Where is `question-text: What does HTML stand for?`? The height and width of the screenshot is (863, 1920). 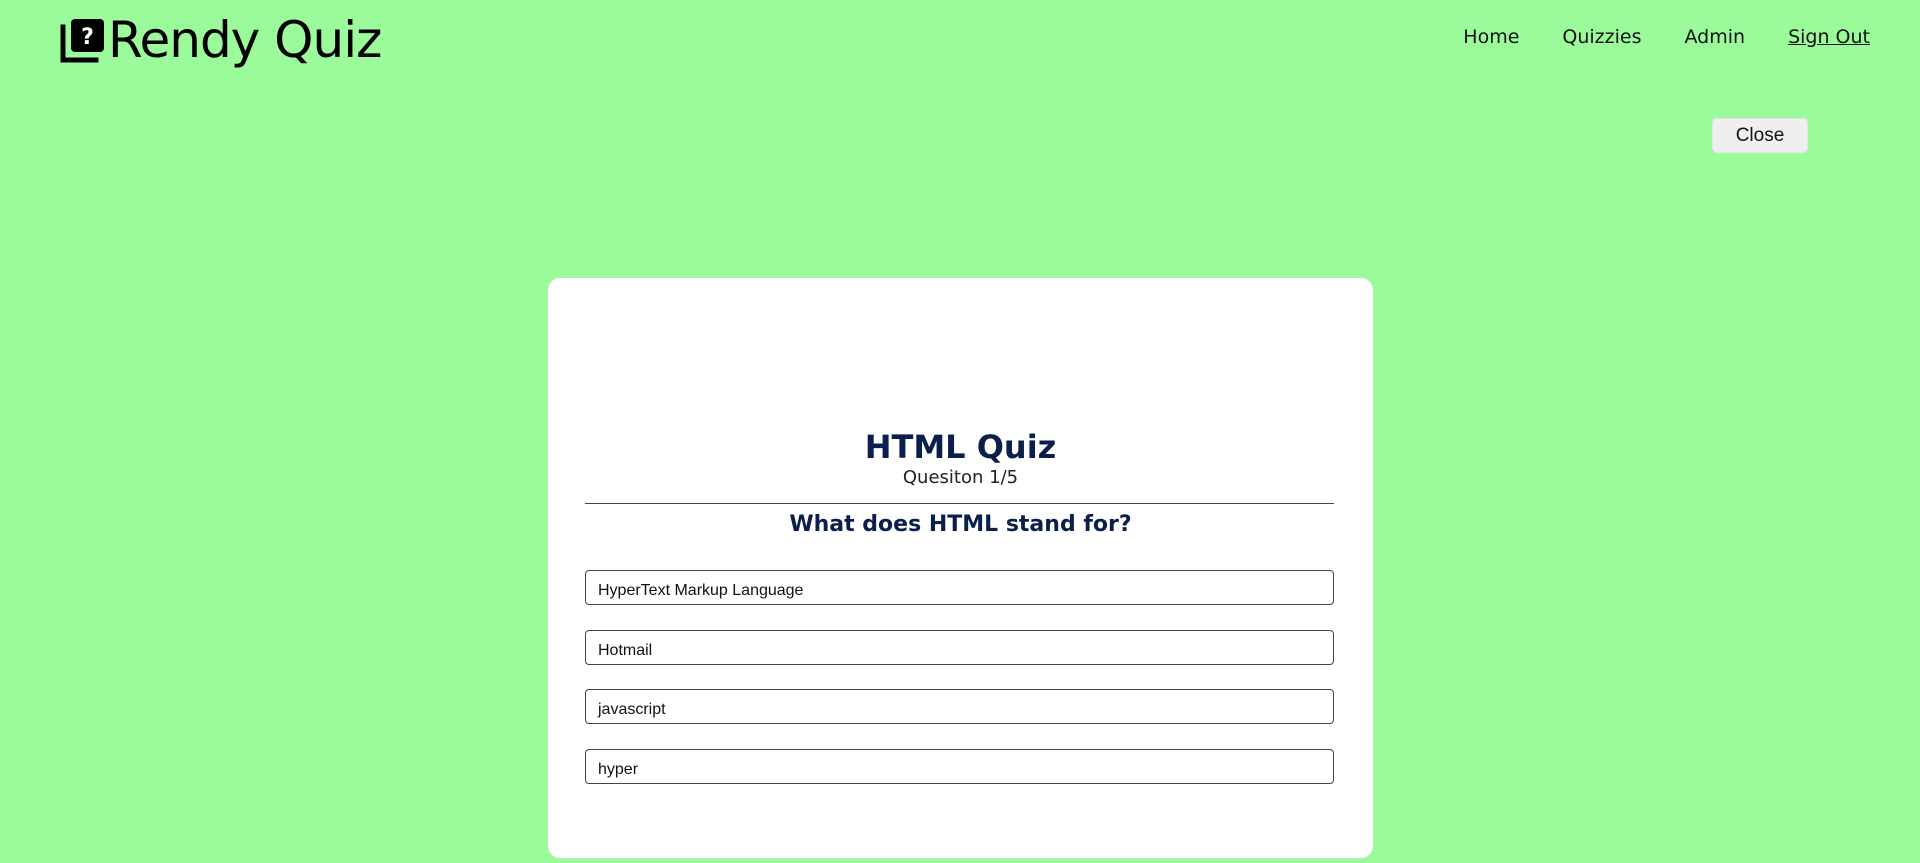 question-text: What does HTML stand for? is located at coordinates (960, 524).